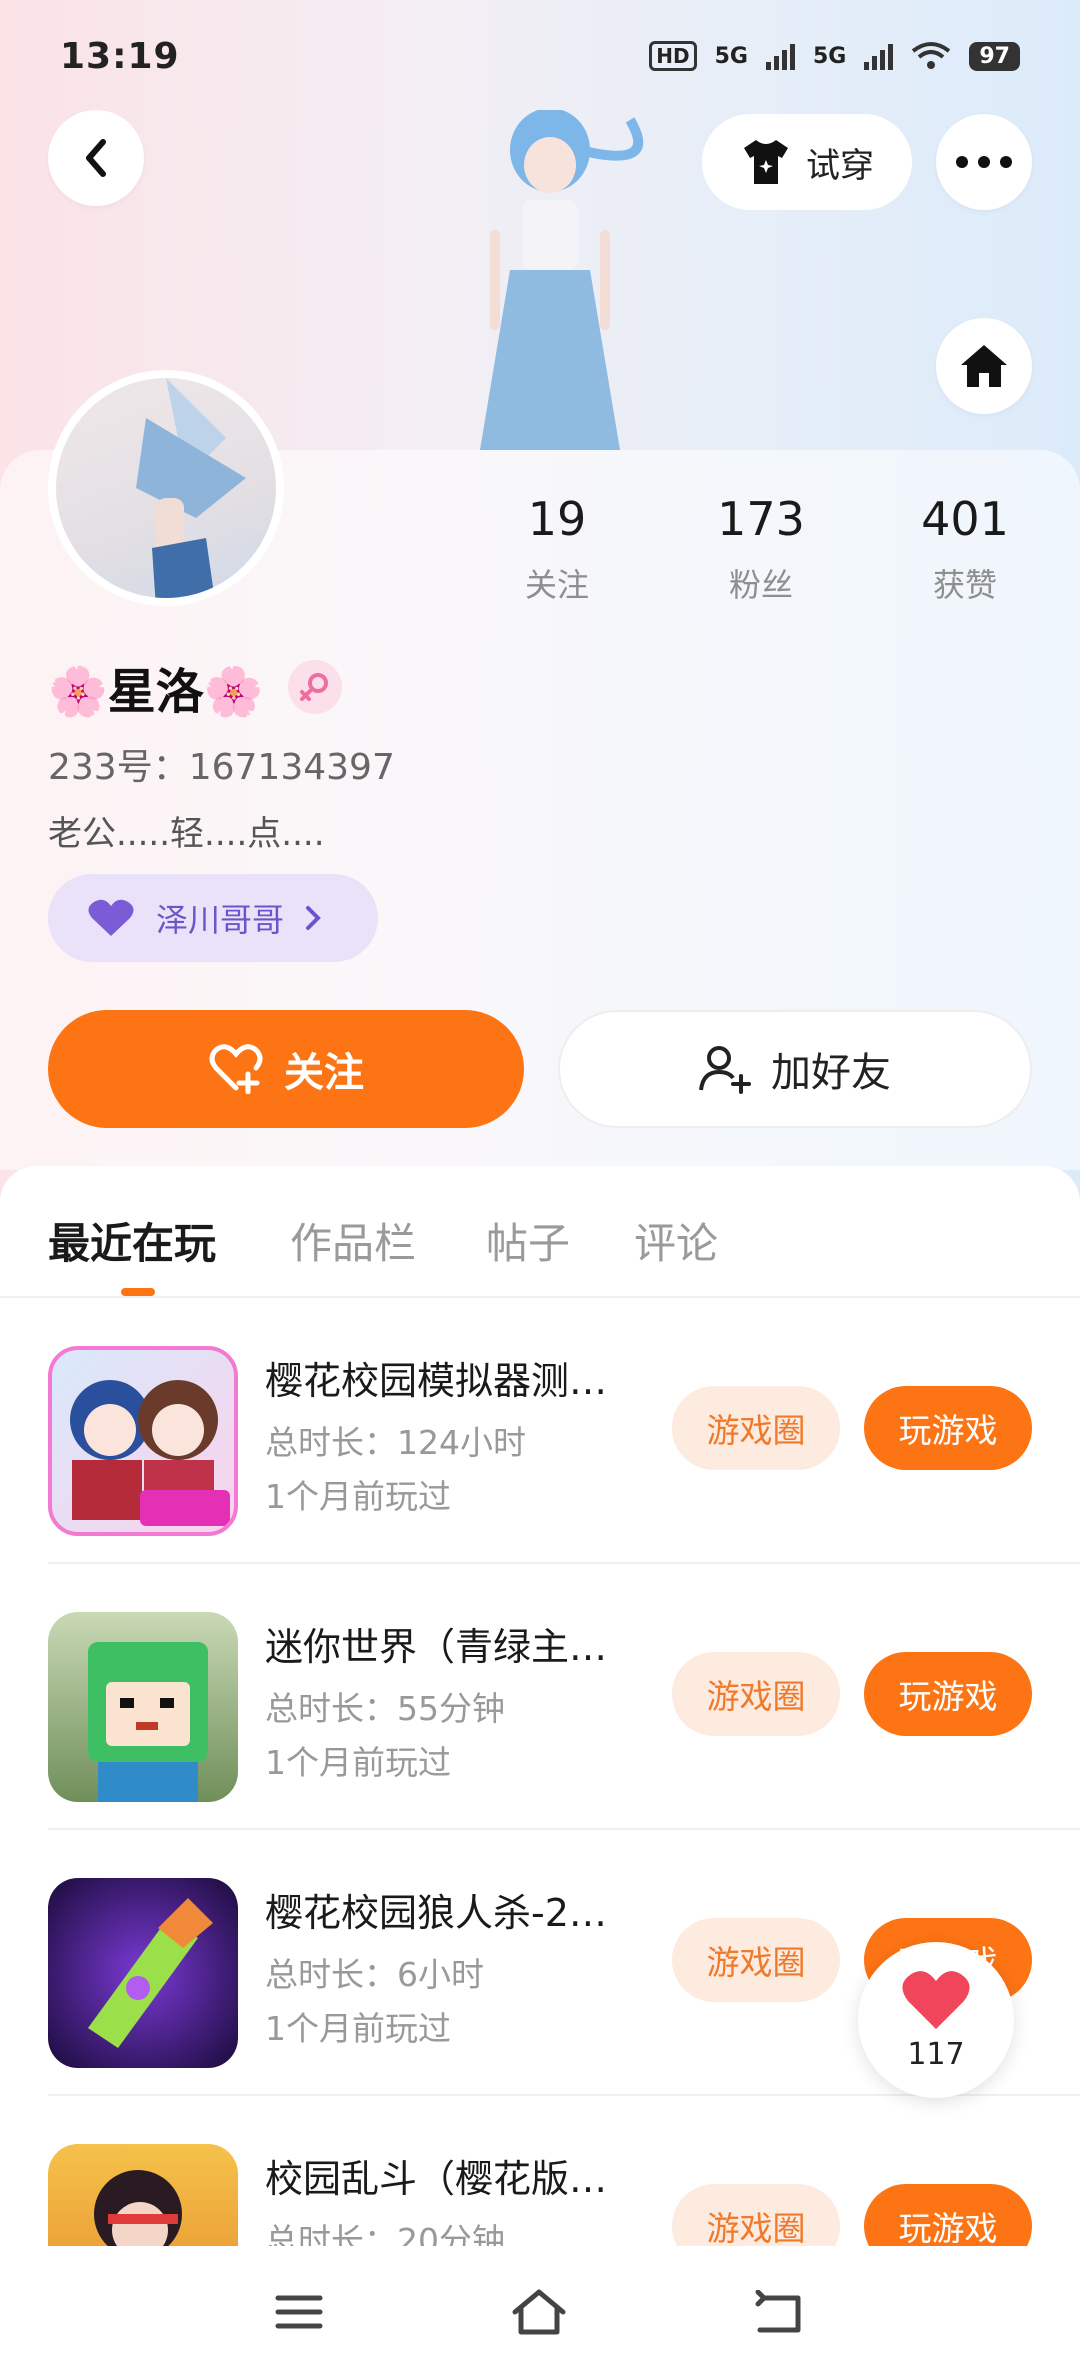 This screenshot has height=2376, width=1080. I want to click on avatar-image, so click(166, 488).